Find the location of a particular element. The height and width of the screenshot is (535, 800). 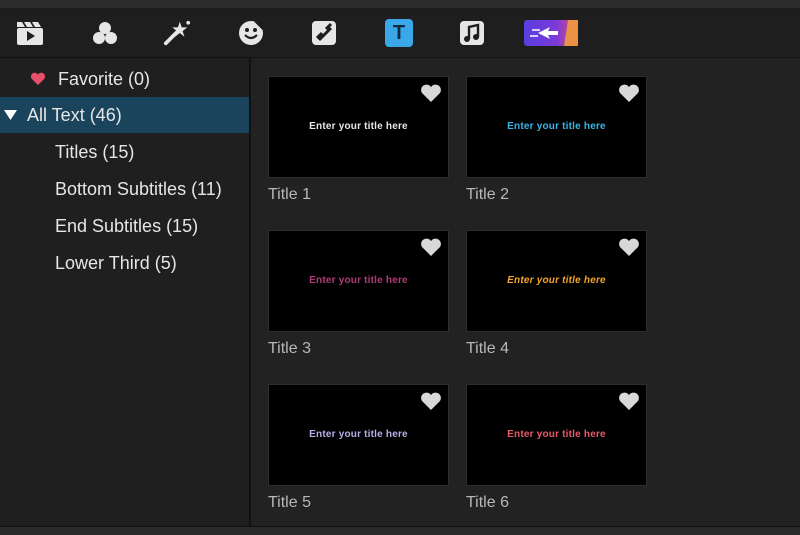

sidebar-item-all-text: All Text (46) is located at coordinates (124, 115).